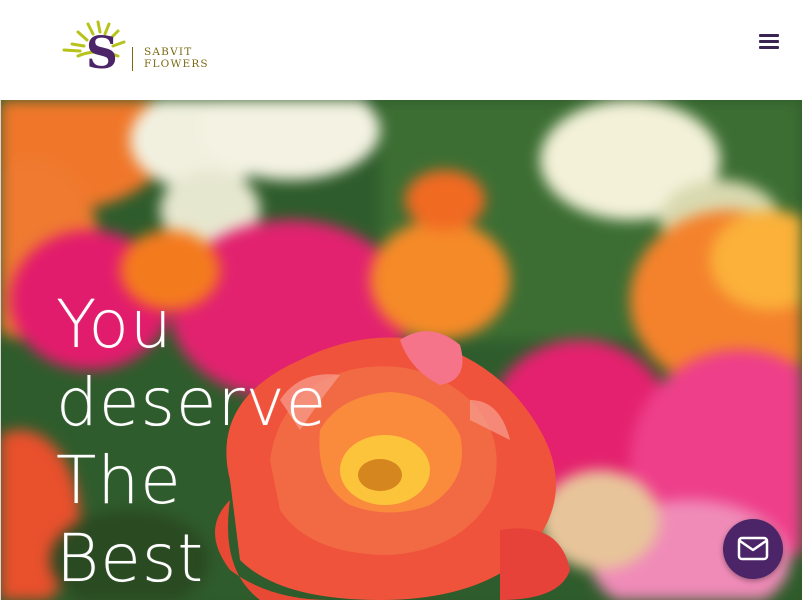 This screenshot has width=802, height=600. I want to click on headline-line-4: Best, so click(130, 558).